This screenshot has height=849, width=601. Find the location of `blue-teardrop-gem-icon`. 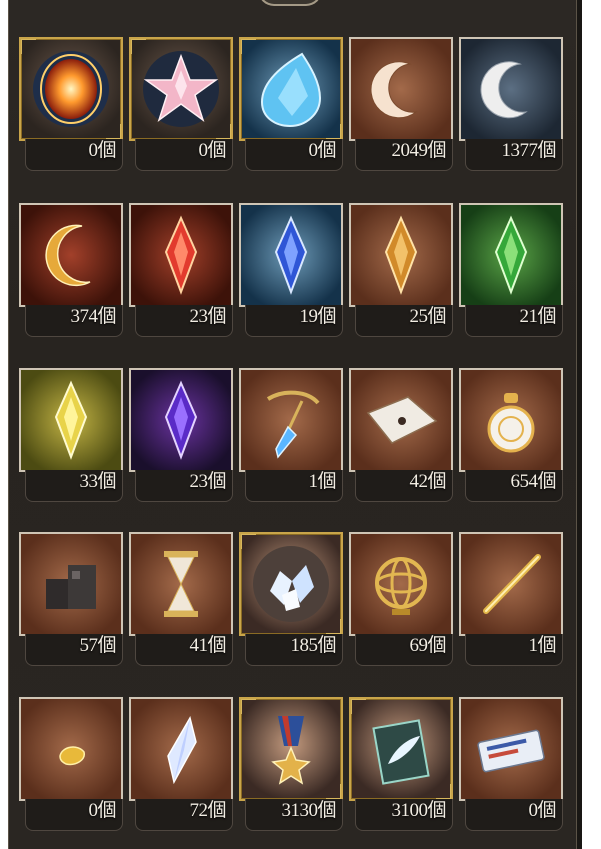

blue-teardrop-gem-icon is located at coordinates (291, 90).